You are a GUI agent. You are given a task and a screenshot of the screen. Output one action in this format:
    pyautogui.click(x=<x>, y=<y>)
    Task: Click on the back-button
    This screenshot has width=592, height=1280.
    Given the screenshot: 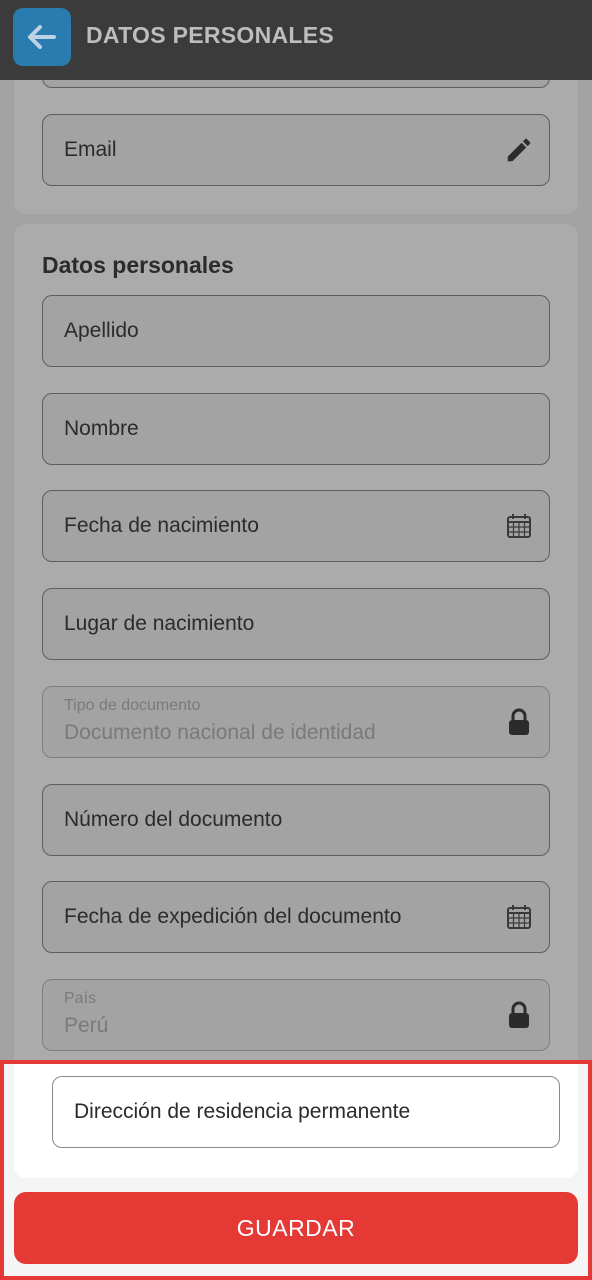 What is the action you would take?
    pyautogui.click(x=42, y=37)
    